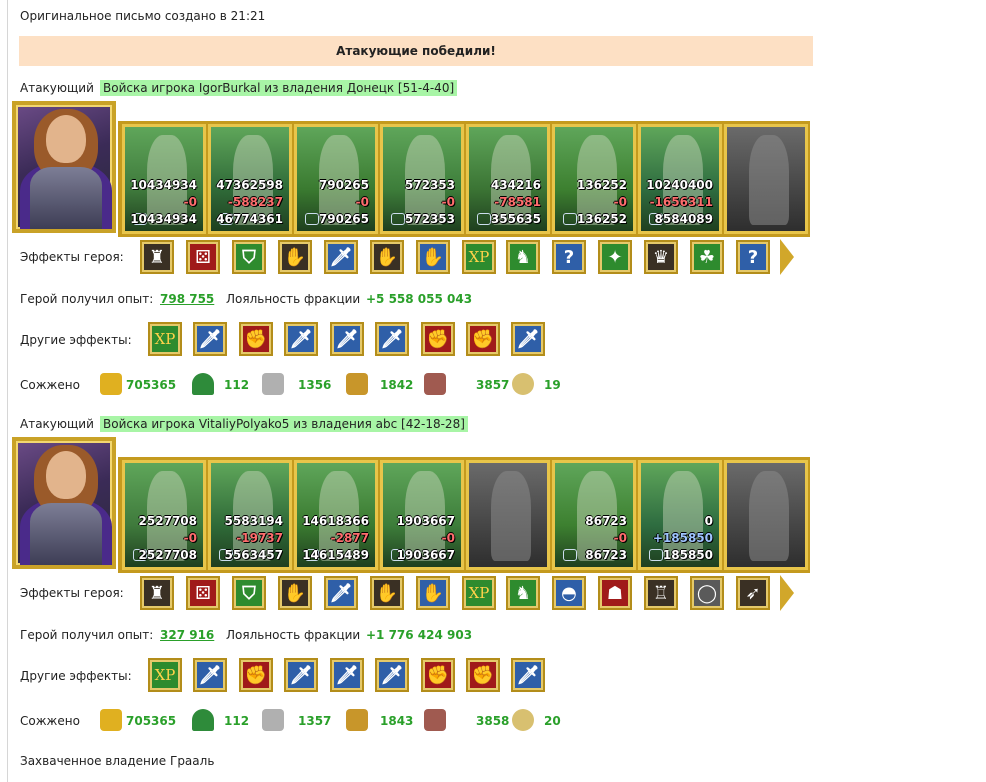 This screenshot has width=986, height=782. What do you see at coordinates (163, 202) in the screenshot?
I see `unit-counts: 10434934 -0 10434934` at bounding box center [163, 202].